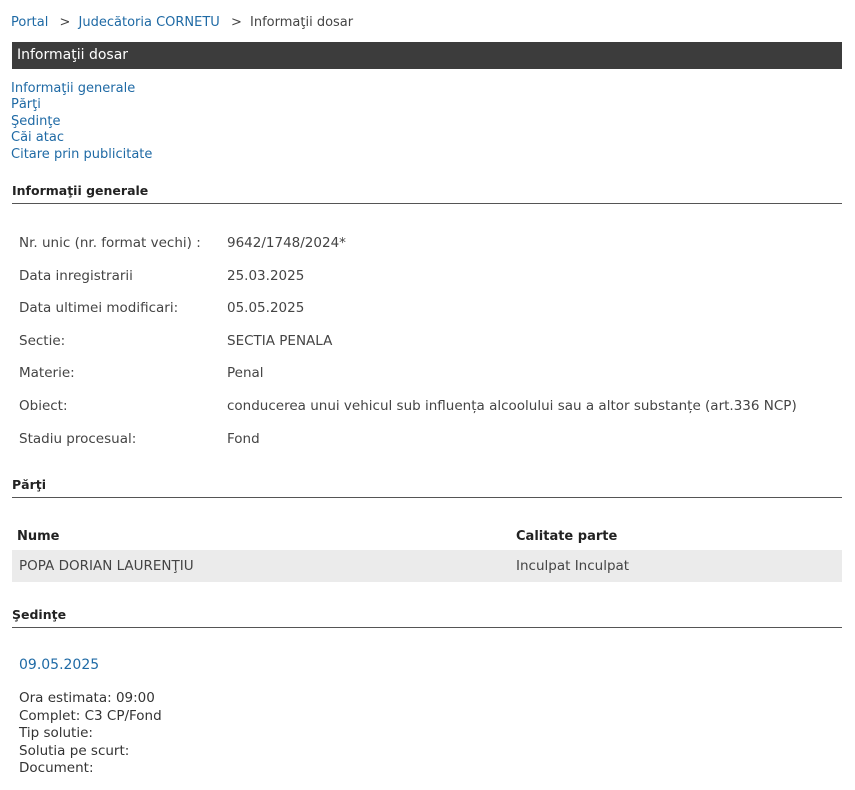 Image resolution: width=855 pixels, height=790 pixels. What do you see at coordinates (427, 55) in the screenshot?
I see `page-title-bar: Informaţii dosar` at bounding box center [427, 55].